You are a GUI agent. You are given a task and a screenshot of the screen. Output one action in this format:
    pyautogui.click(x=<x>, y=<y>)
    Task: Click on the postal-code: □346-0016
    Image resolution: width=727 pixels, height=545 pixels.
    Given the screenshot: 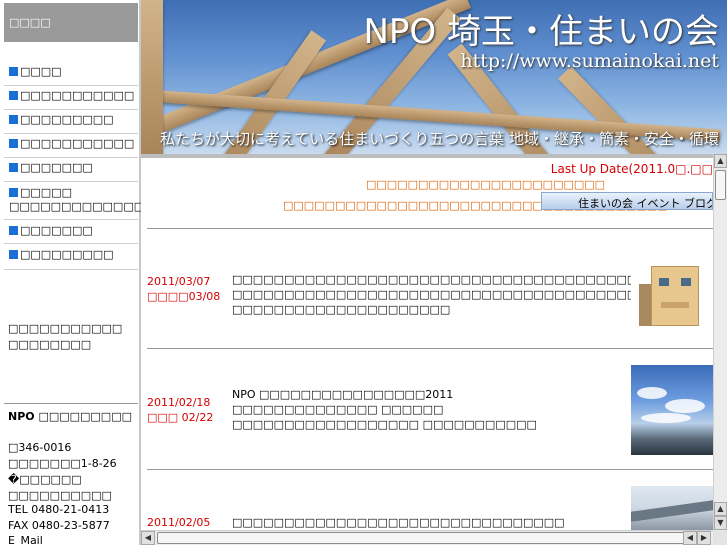 What is the action you would take?
    pyautogui.click(x=40, y=447)
    